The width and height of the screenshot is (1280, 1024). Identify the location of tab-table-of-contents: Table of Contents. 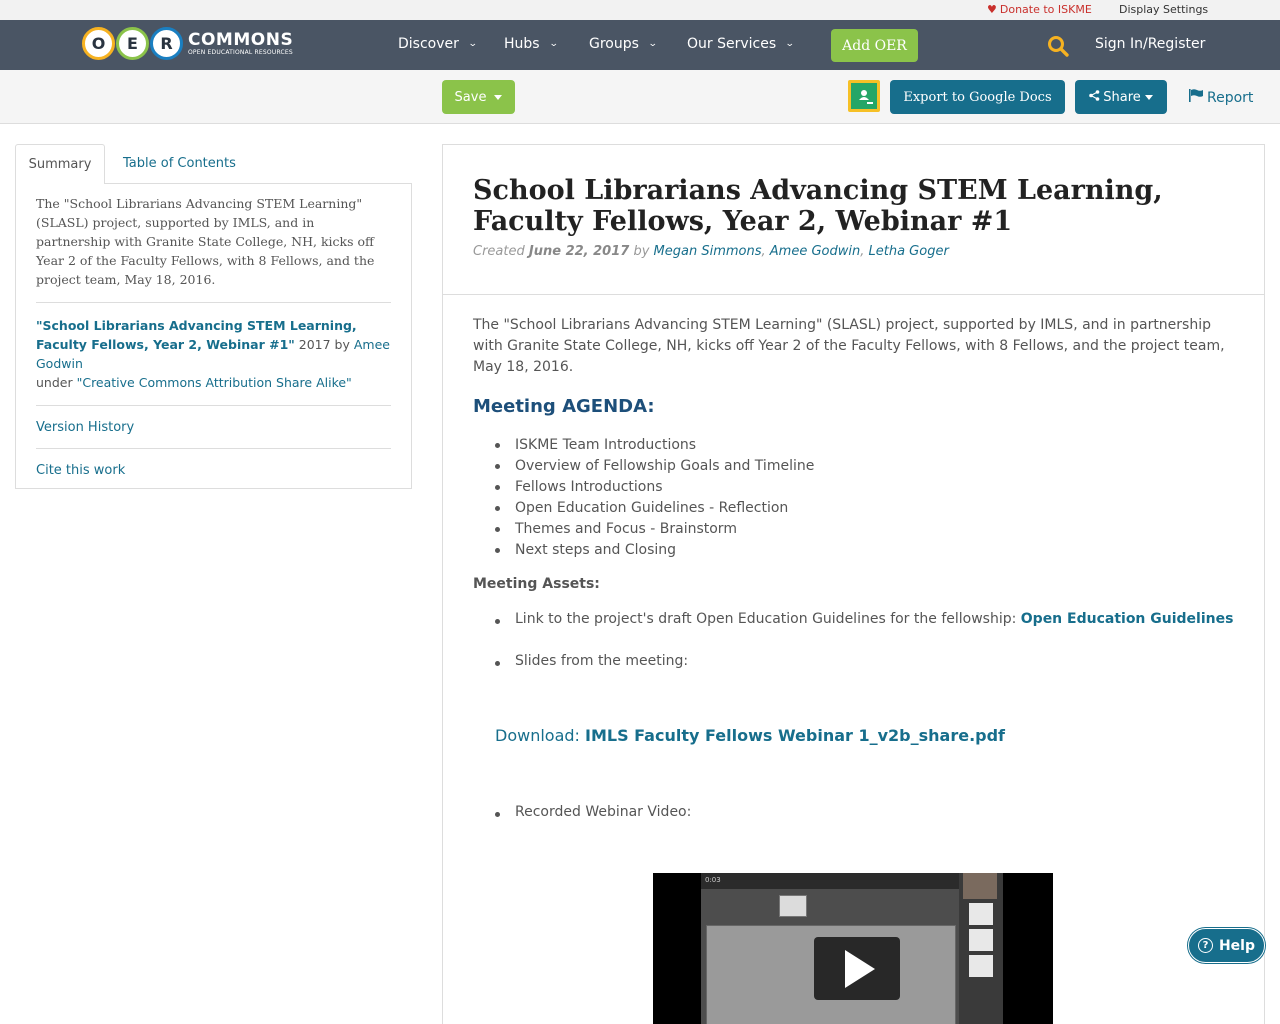
(179, 163).